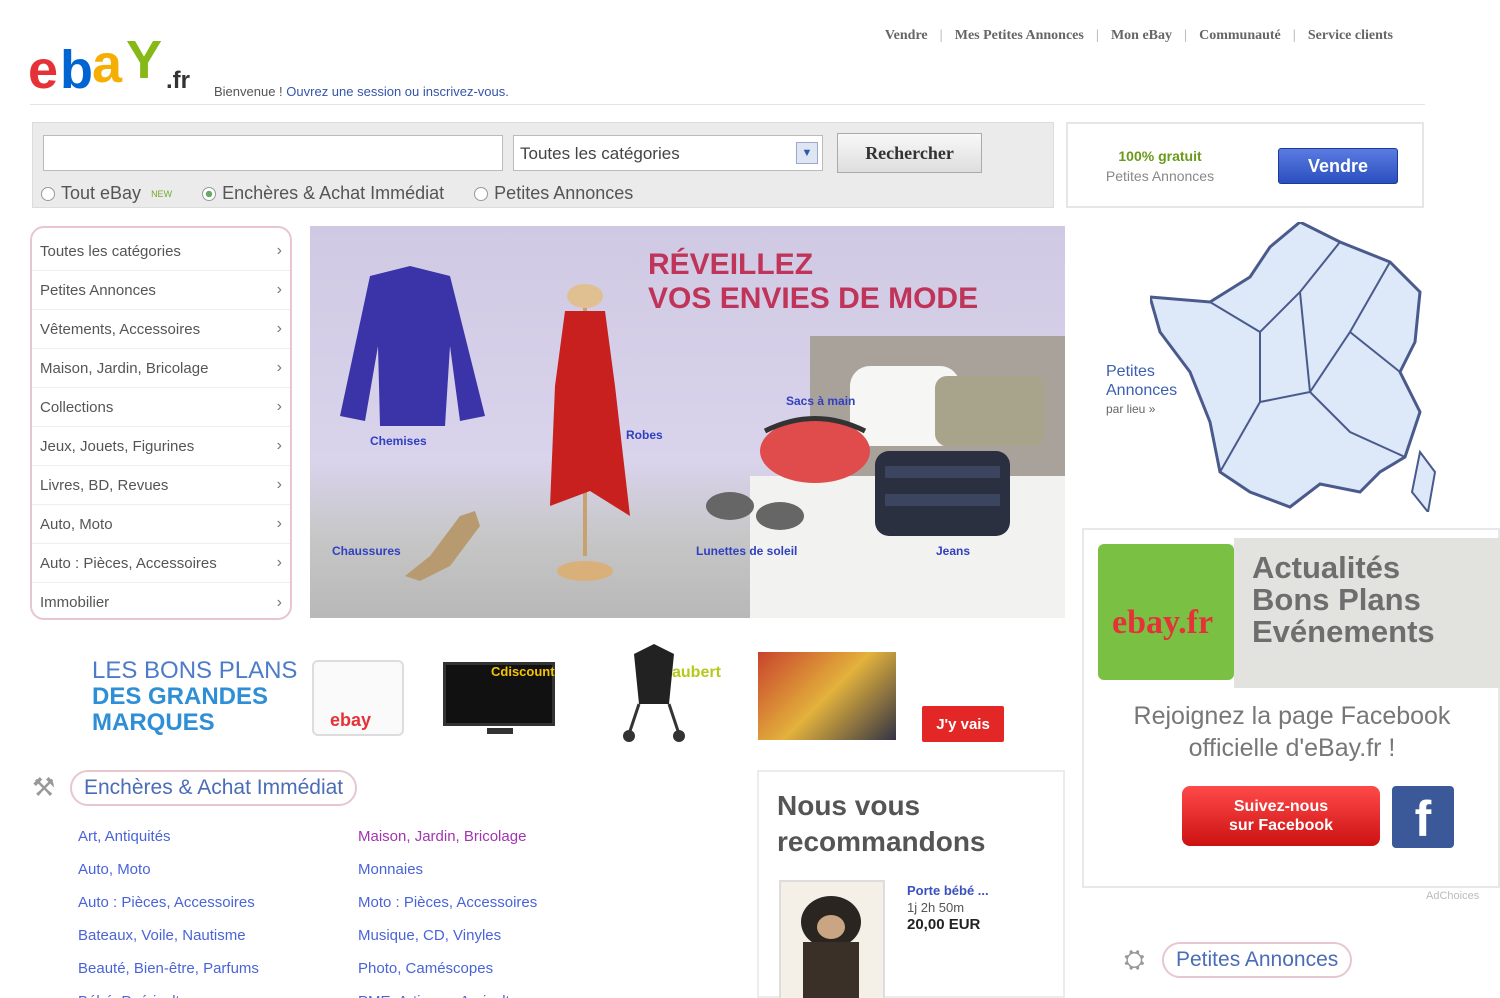 Image resolution: width=1500 pixels, height=998 pixels. Describe the element at coordinates (161, 485) in the screenshot. I see `category-item: Livres, BD, Revues ›` at that location.